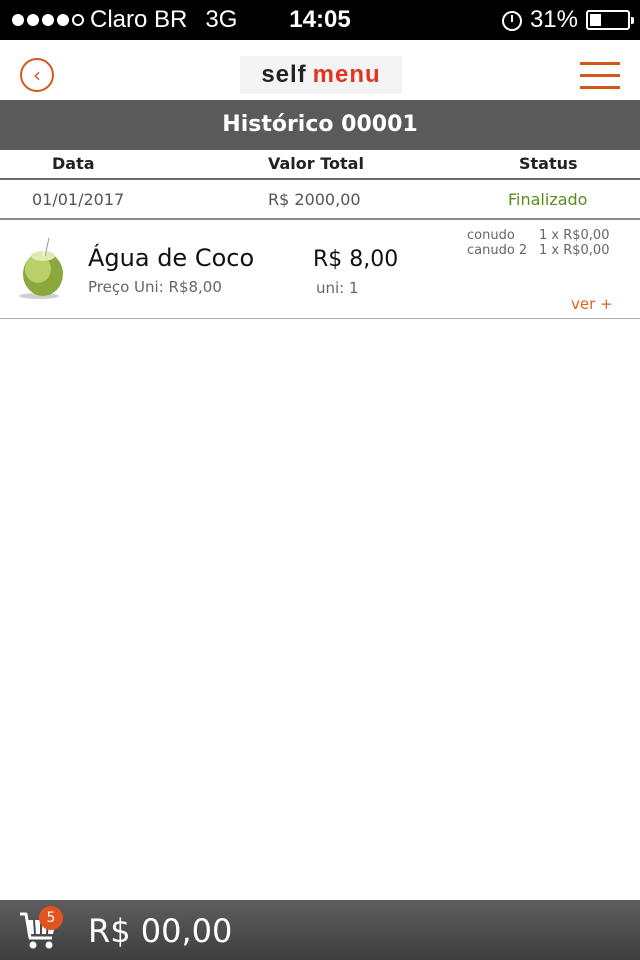 This screenshot has height=960, width=640. What do you see at coordinates (160, 931) in the screenshot?
I see `cart-total: R$ 00,00` at bounding box center [160, 931].